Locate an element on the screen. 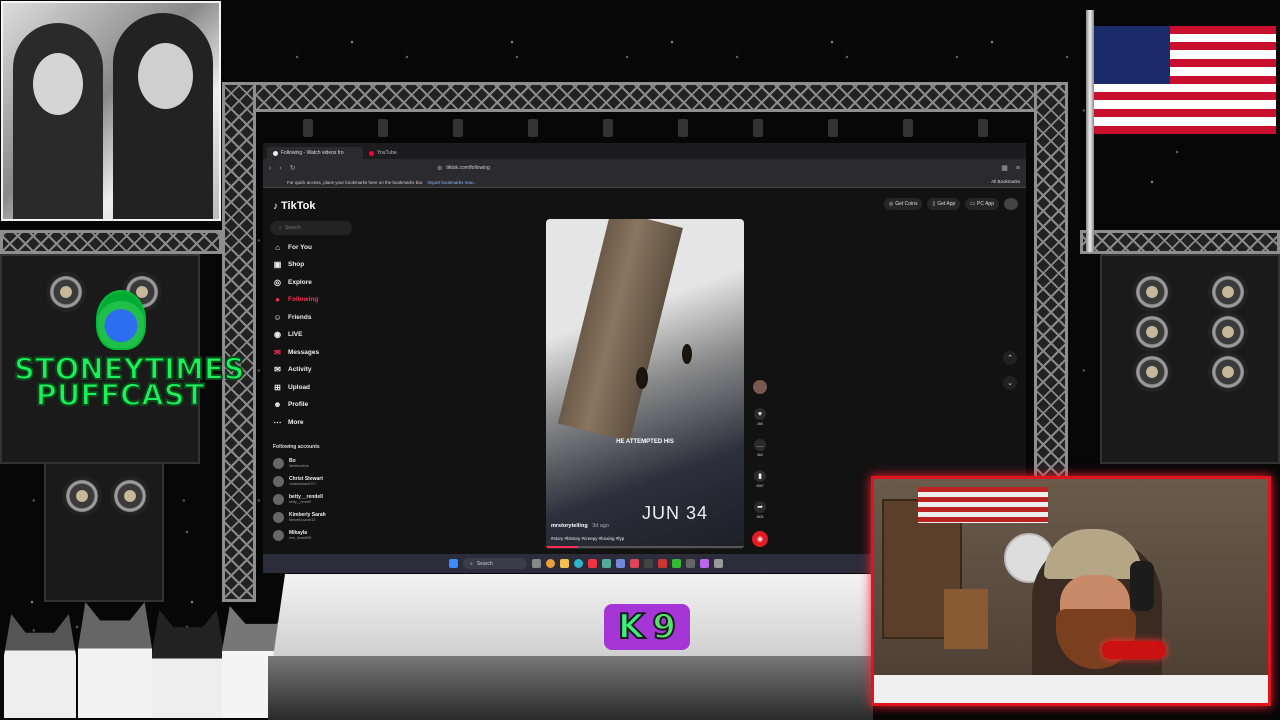  taskbar-search: ⌕ Search is located at coordinates (495, 563).